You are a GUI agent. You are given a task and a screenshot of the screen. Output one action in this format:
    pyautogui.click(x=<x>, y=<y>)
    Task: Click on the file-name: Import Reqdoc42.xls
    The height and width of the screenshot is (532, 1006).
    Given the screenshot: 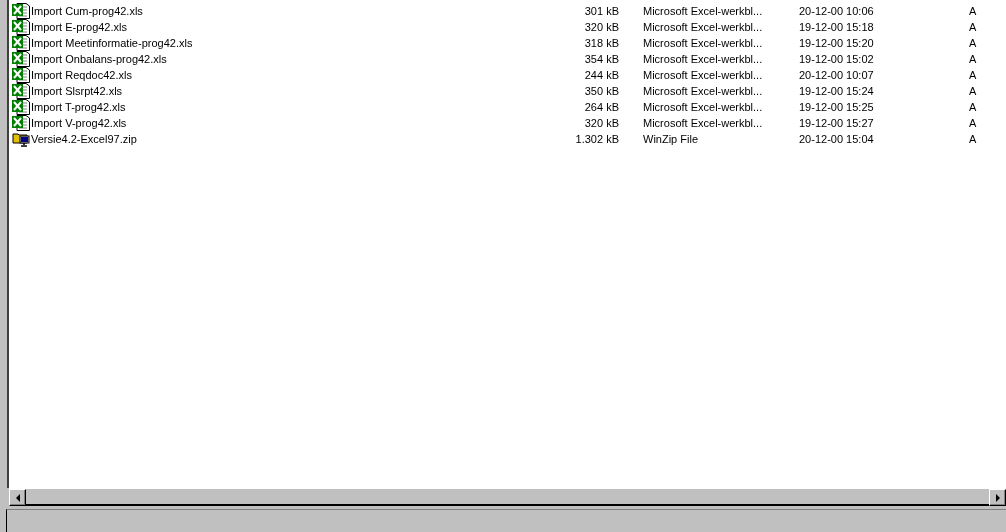 What is the action you would take?
    pyautogui.click(x=81, y=75)
    